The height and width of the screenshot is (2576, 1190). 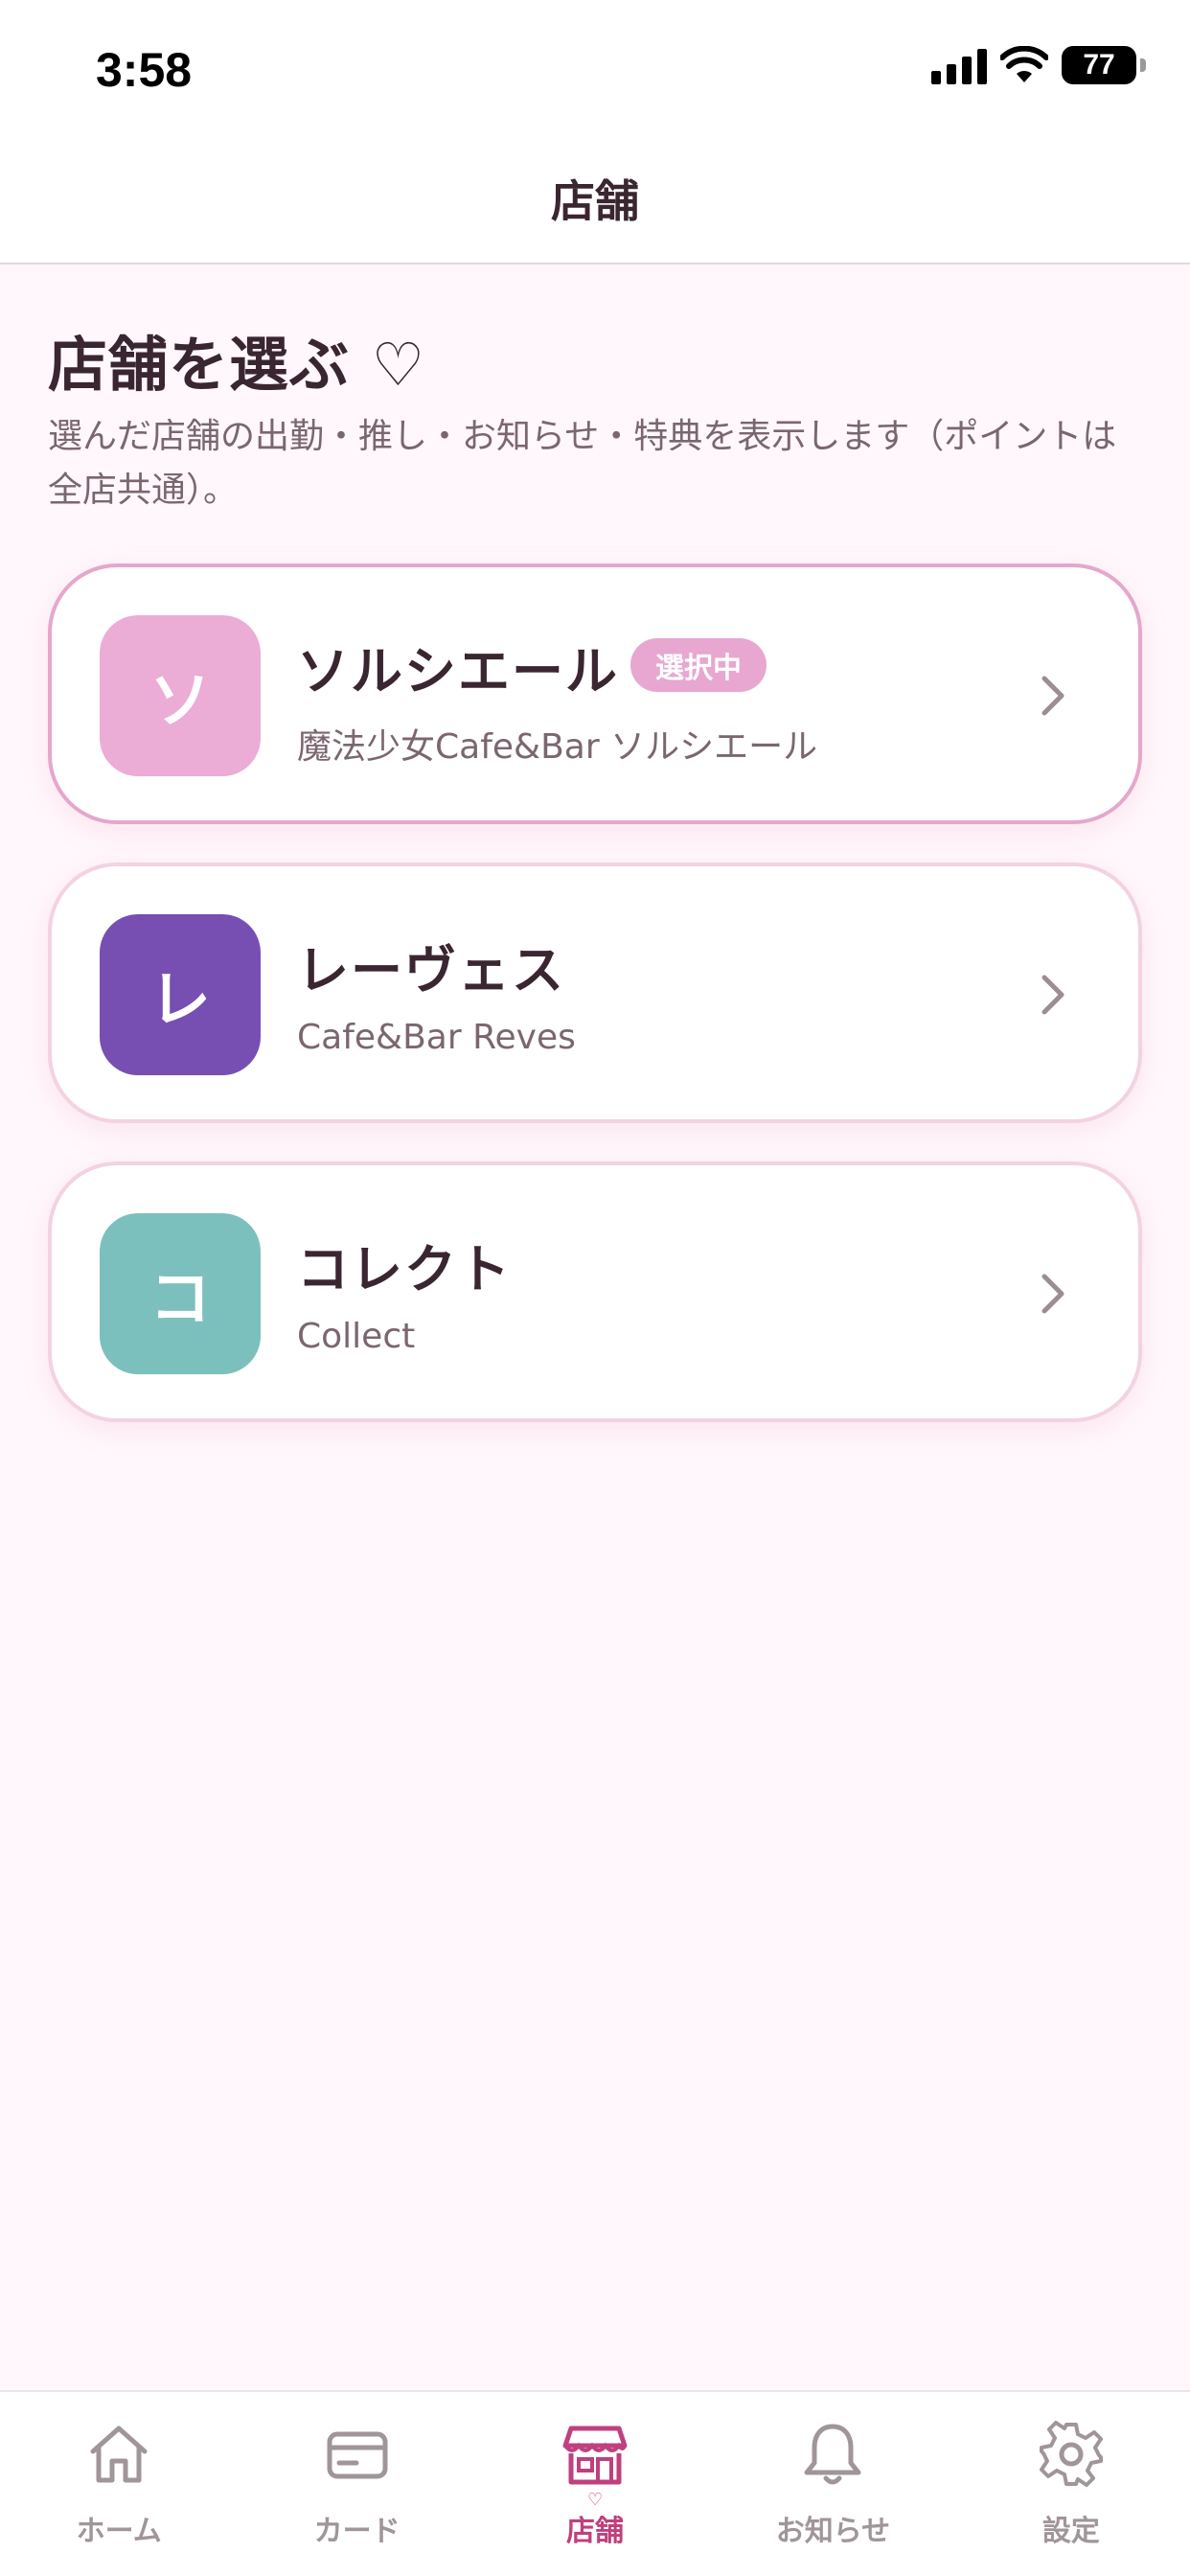 I want to click on section-description: 選んだ店舗の出勤・推し・お知らせ・特典を表示します（ポイントは全店共通）。, so click(x=583, y=463).